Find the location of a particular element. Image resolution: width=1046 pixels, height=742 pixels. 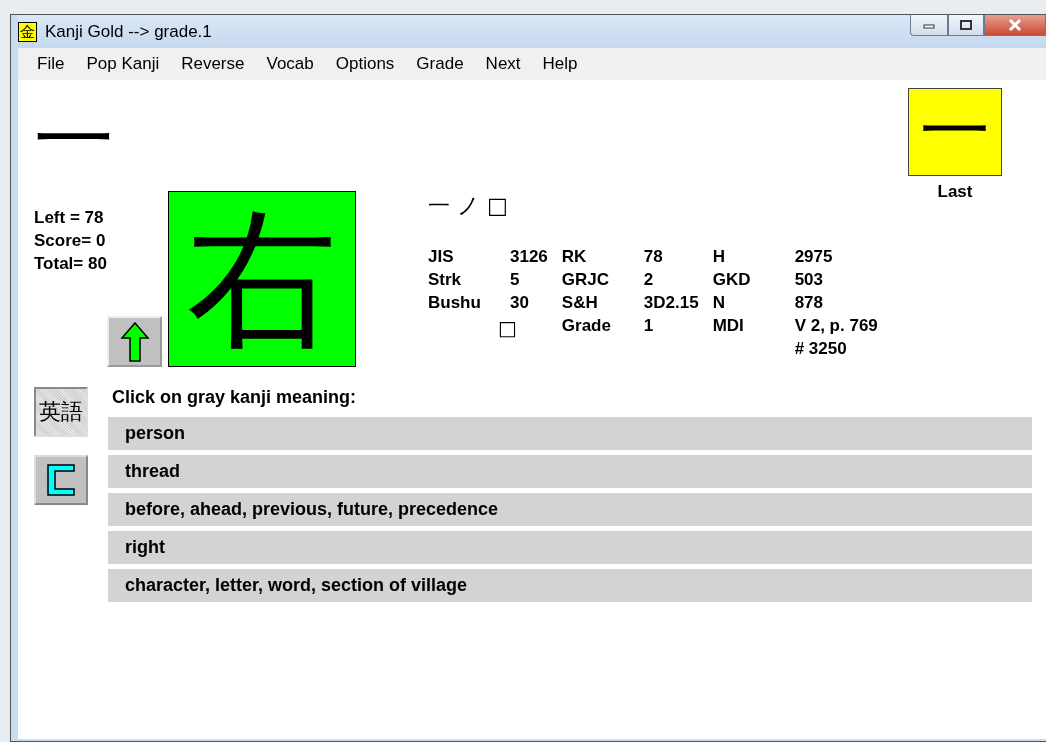

score-text: Score= 0 is located at coordinates (70, 241).